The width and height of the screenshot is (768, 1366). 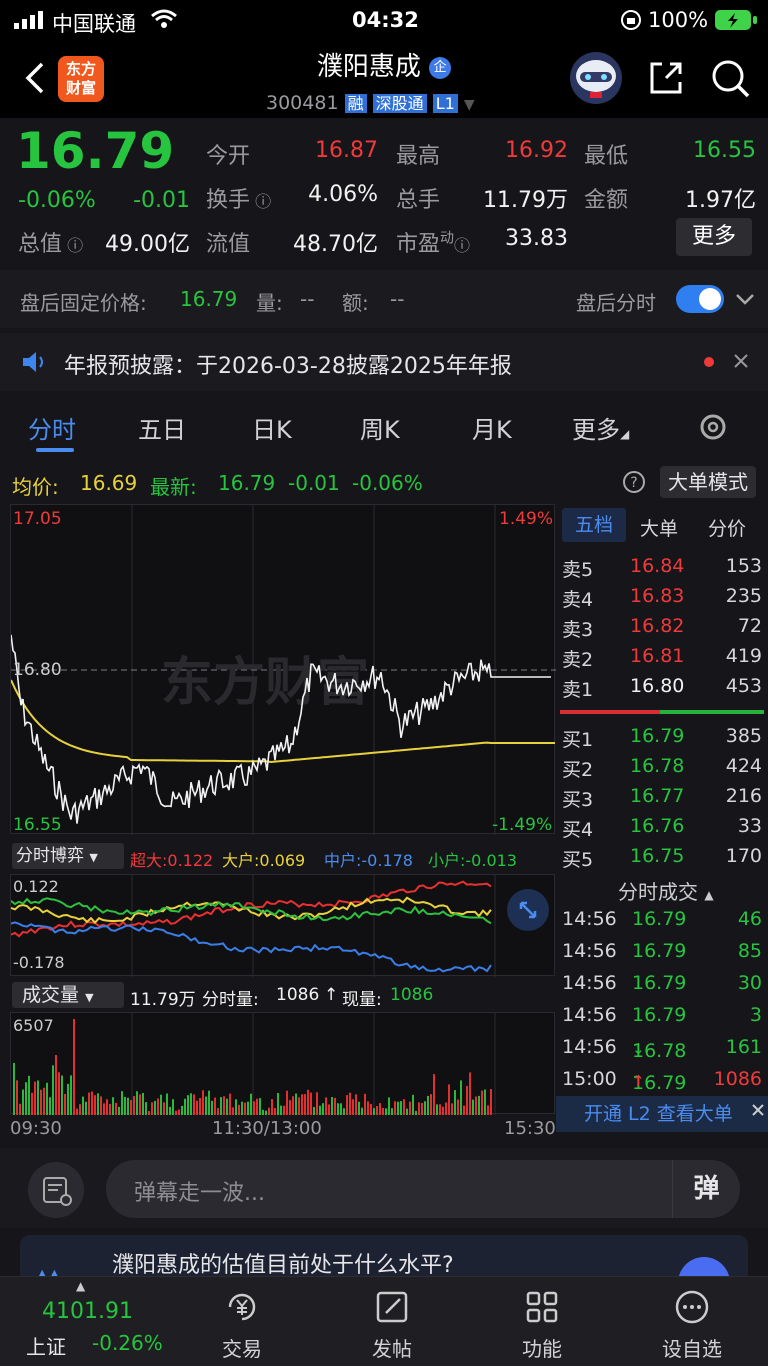 I want to click on nav-functions: 功能, so click(x=542, y=1324).